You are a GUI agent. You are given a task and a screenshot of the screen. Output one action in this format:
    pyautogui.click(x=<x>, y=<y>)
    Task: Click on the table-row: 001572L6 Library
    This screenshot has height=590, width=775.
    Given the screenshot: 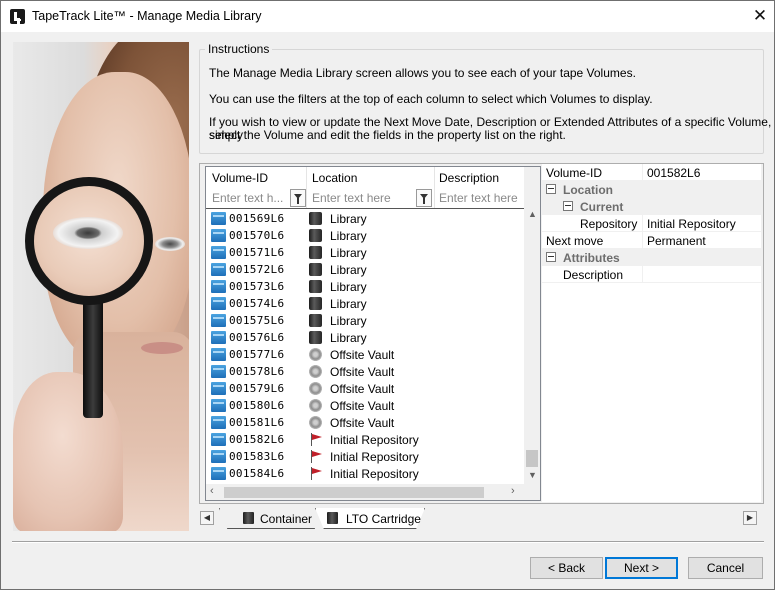 What is the action you would take?
    pyautogui.click(x=366, y=269)
    